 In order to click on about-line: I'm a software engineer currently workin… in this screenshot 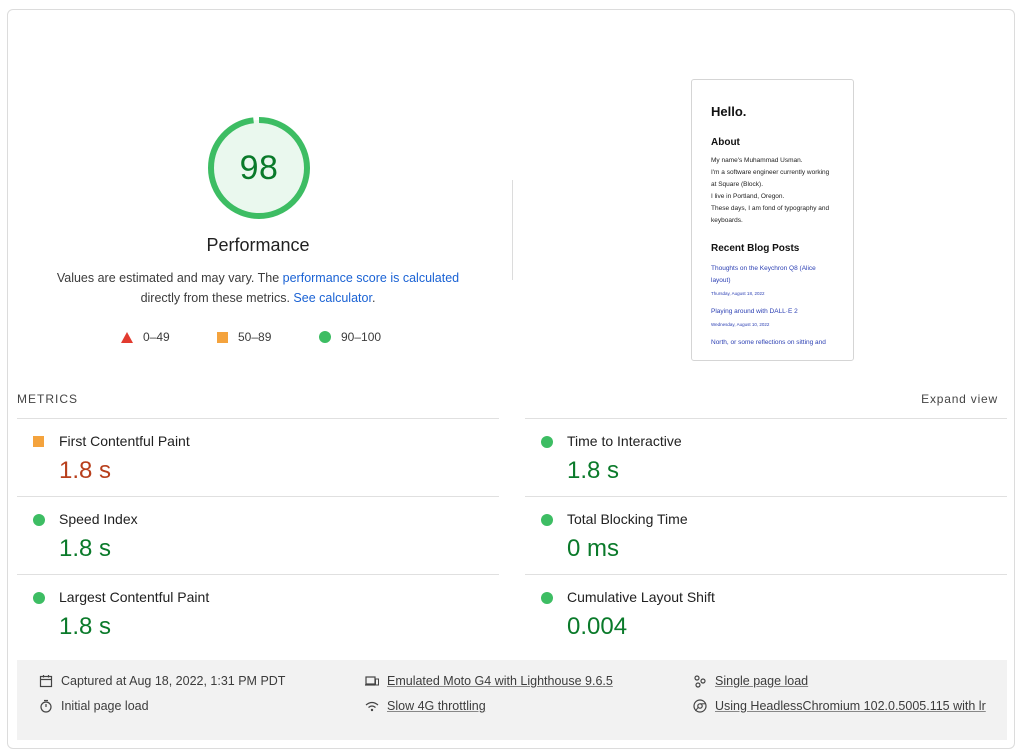, I will do `click(770, 172)`.